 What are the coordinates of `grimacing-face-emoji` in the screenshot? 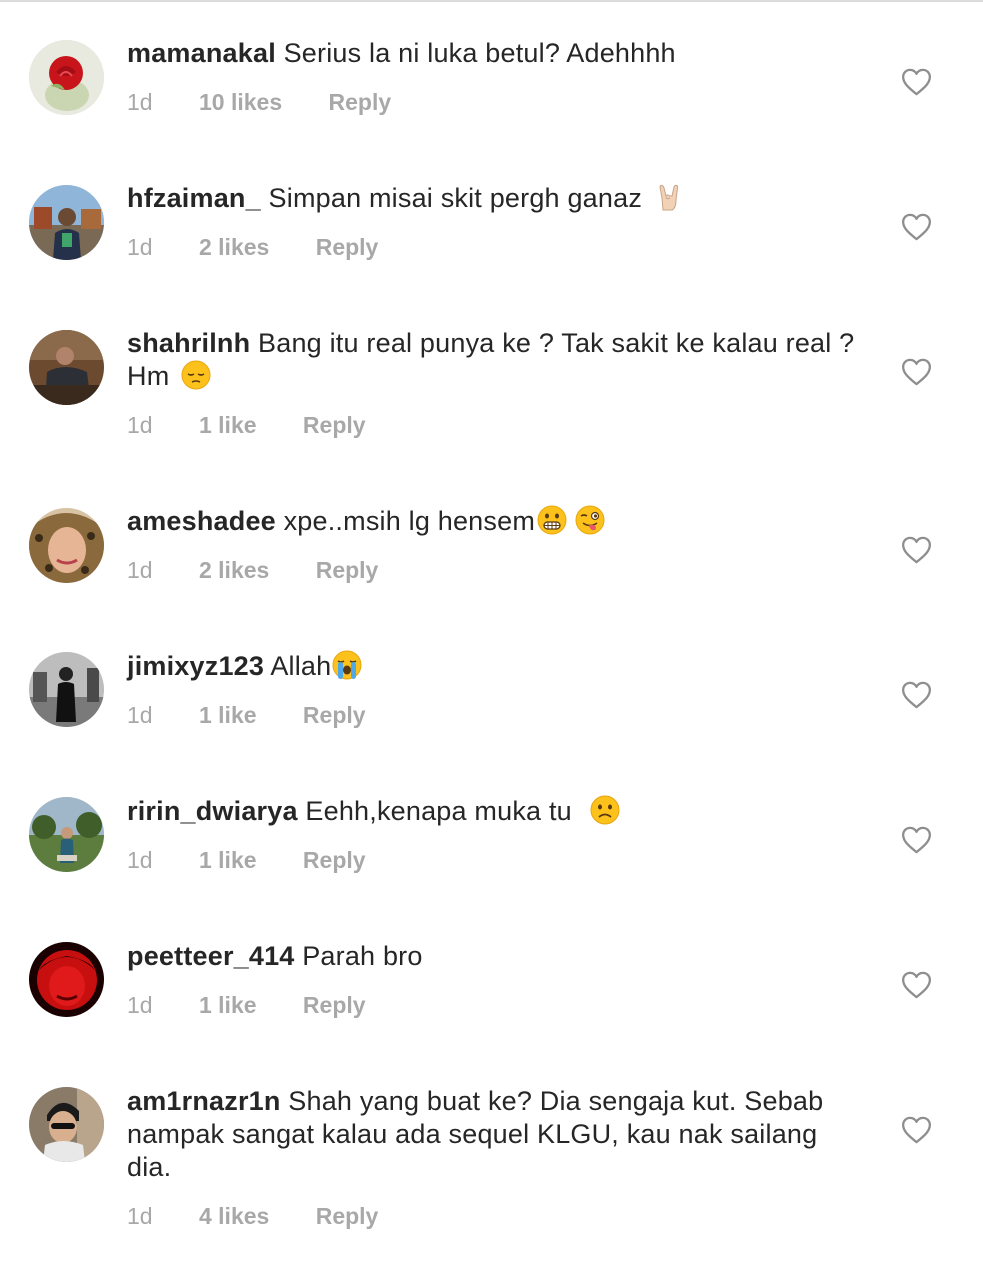 It's located at (552, 520).